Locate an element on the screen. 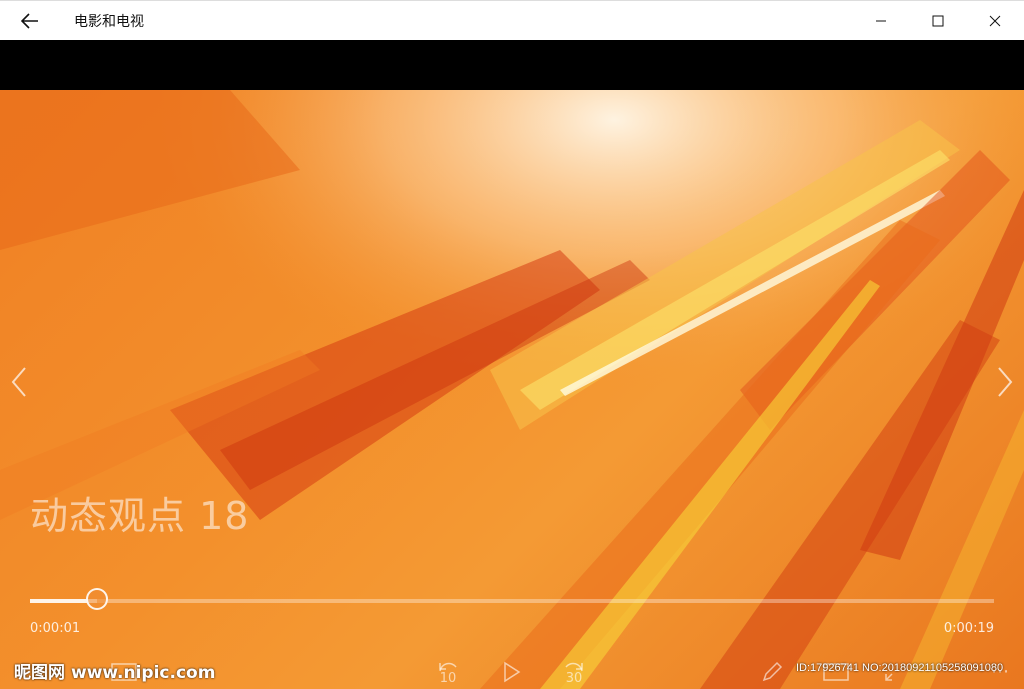 This screenshot has height=689, width=1024. watermark-logo: 昵图网 www.nipic.com is located at coordinates (114, 670).